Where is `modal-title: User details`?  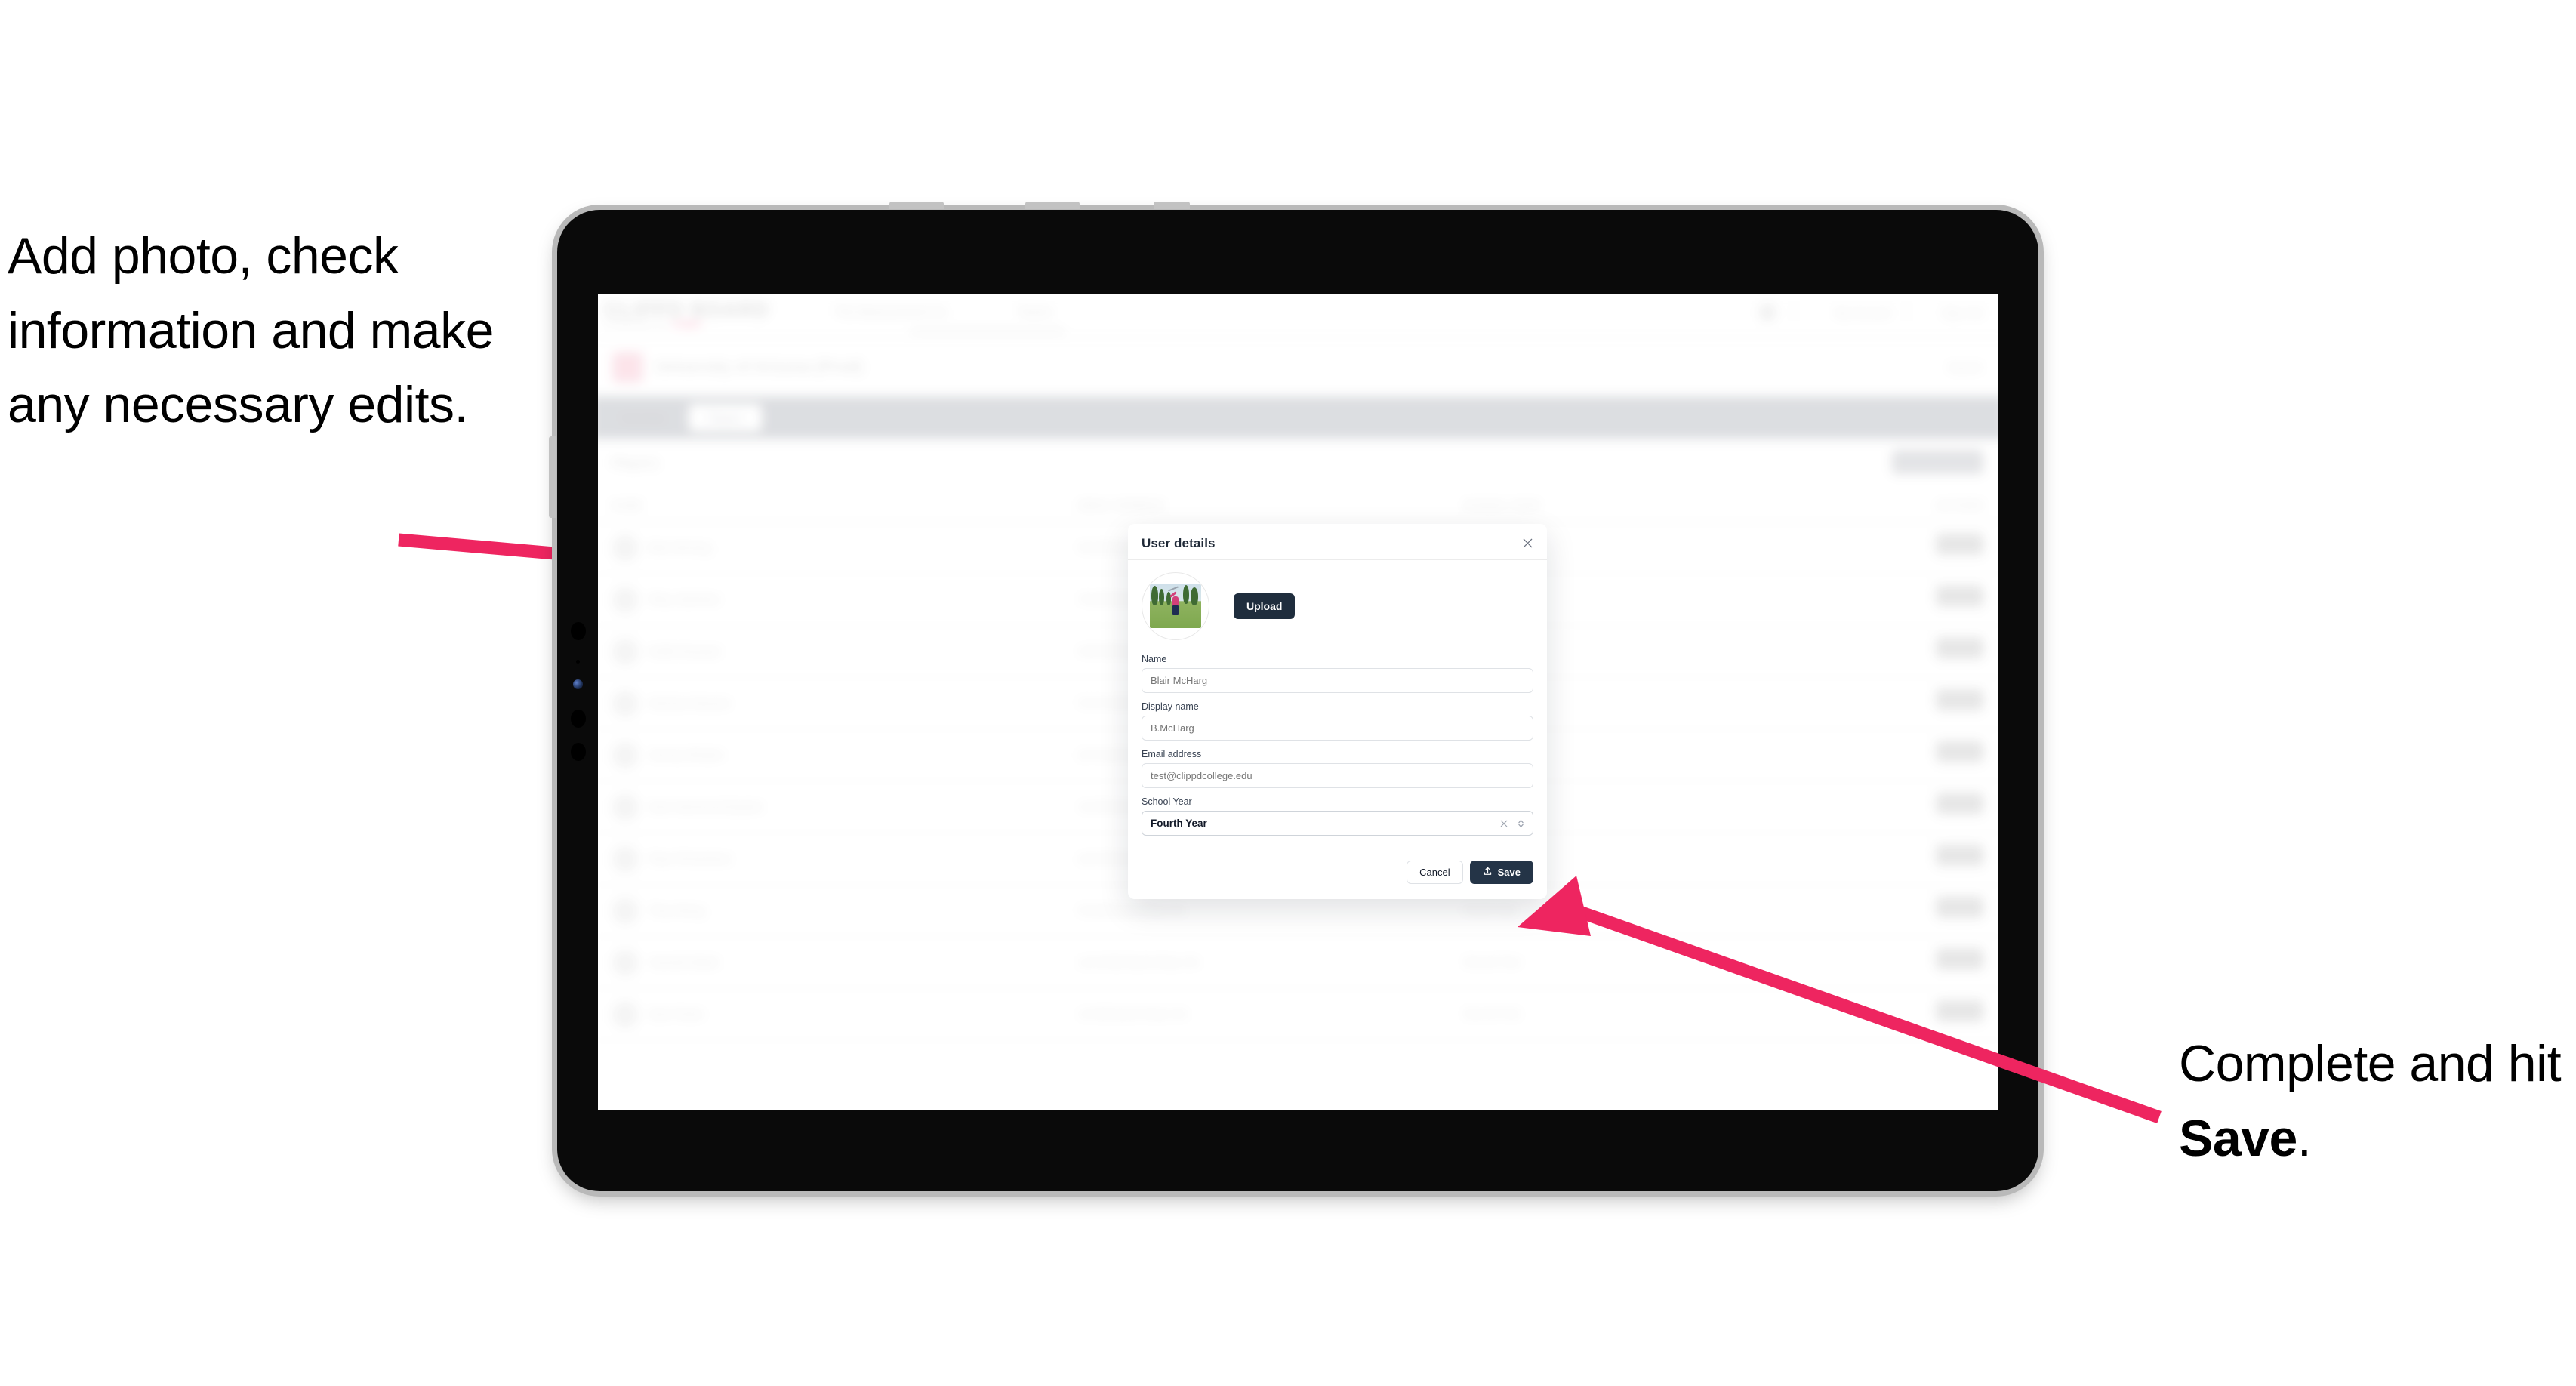
modal-title: User details is located at coordinates (1179, 543).